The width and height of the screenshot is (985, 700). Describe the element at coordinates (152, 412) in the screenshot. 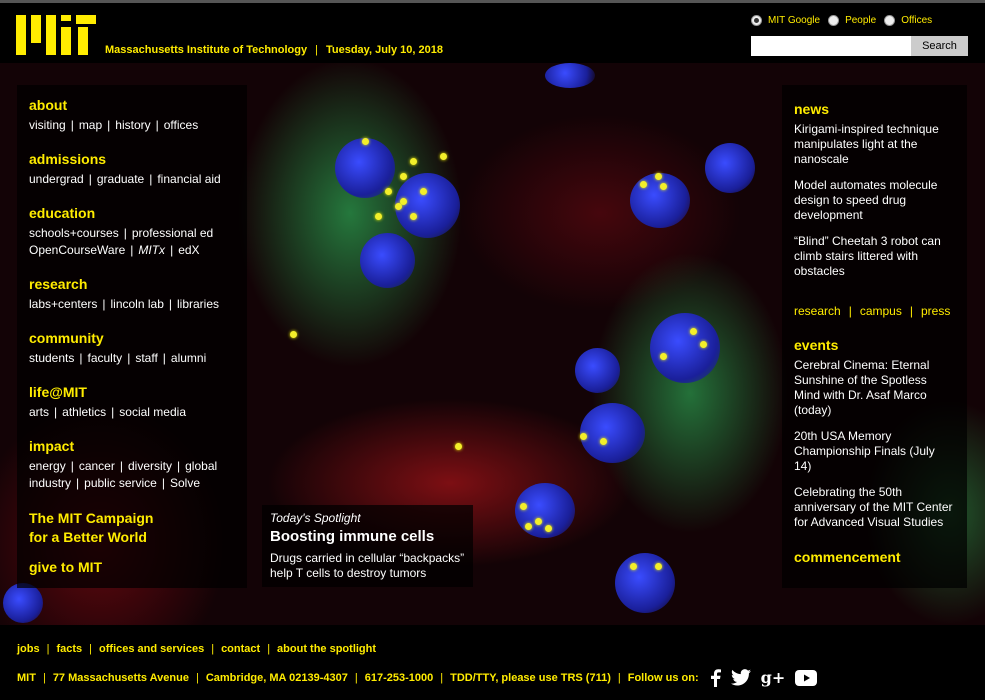

I see `nav-link-social-media: social media` at that location.